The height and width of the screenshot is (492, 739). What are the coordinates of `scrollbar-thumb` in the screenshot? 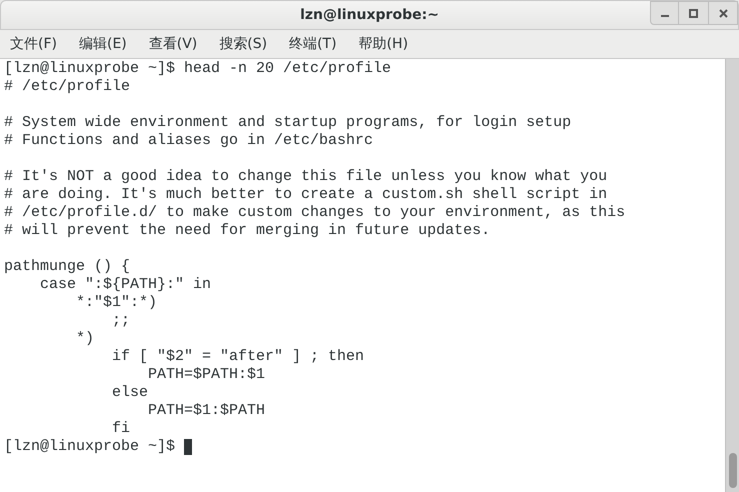 It's located at (732, 470).